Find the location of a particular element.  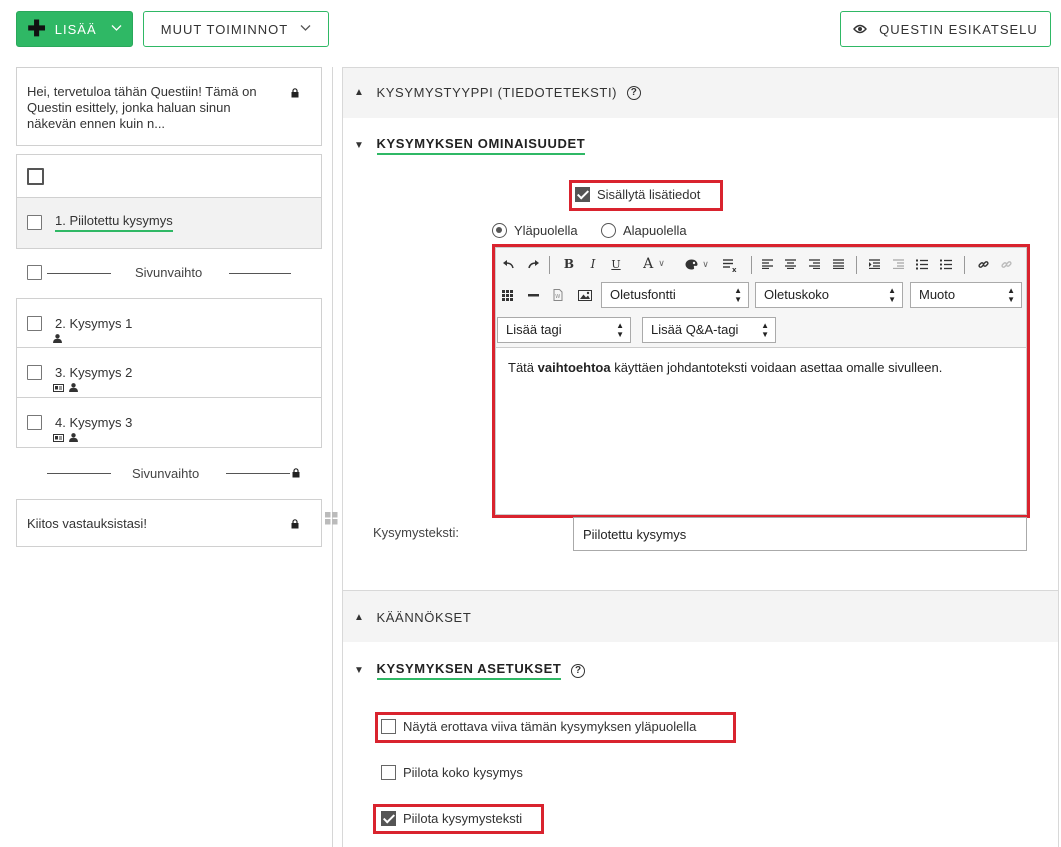

question-type-header: ▲ KYSYMYSTYYPPI (TIEDOTETEKSTI) ? is located at coordinates (498, 92).